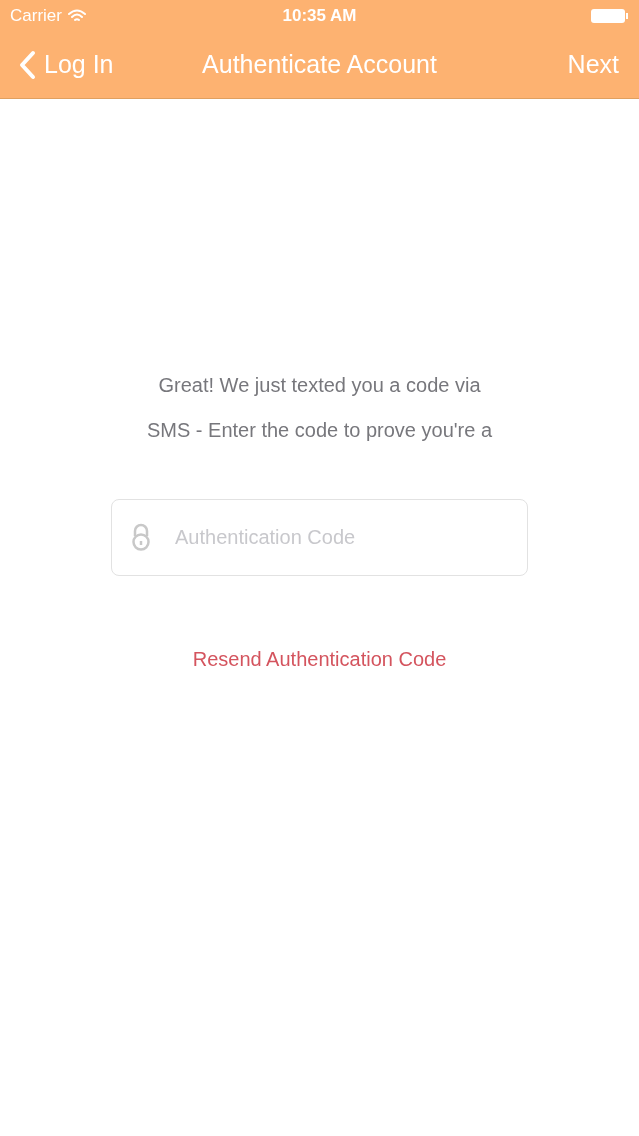 The width and height of the screenshot is (639, 1136). What do you see at coordinates (319, 659) in the screenshot?
I see `resend-code-link: Resend Authentication Code` at bounding box center [319, 659].